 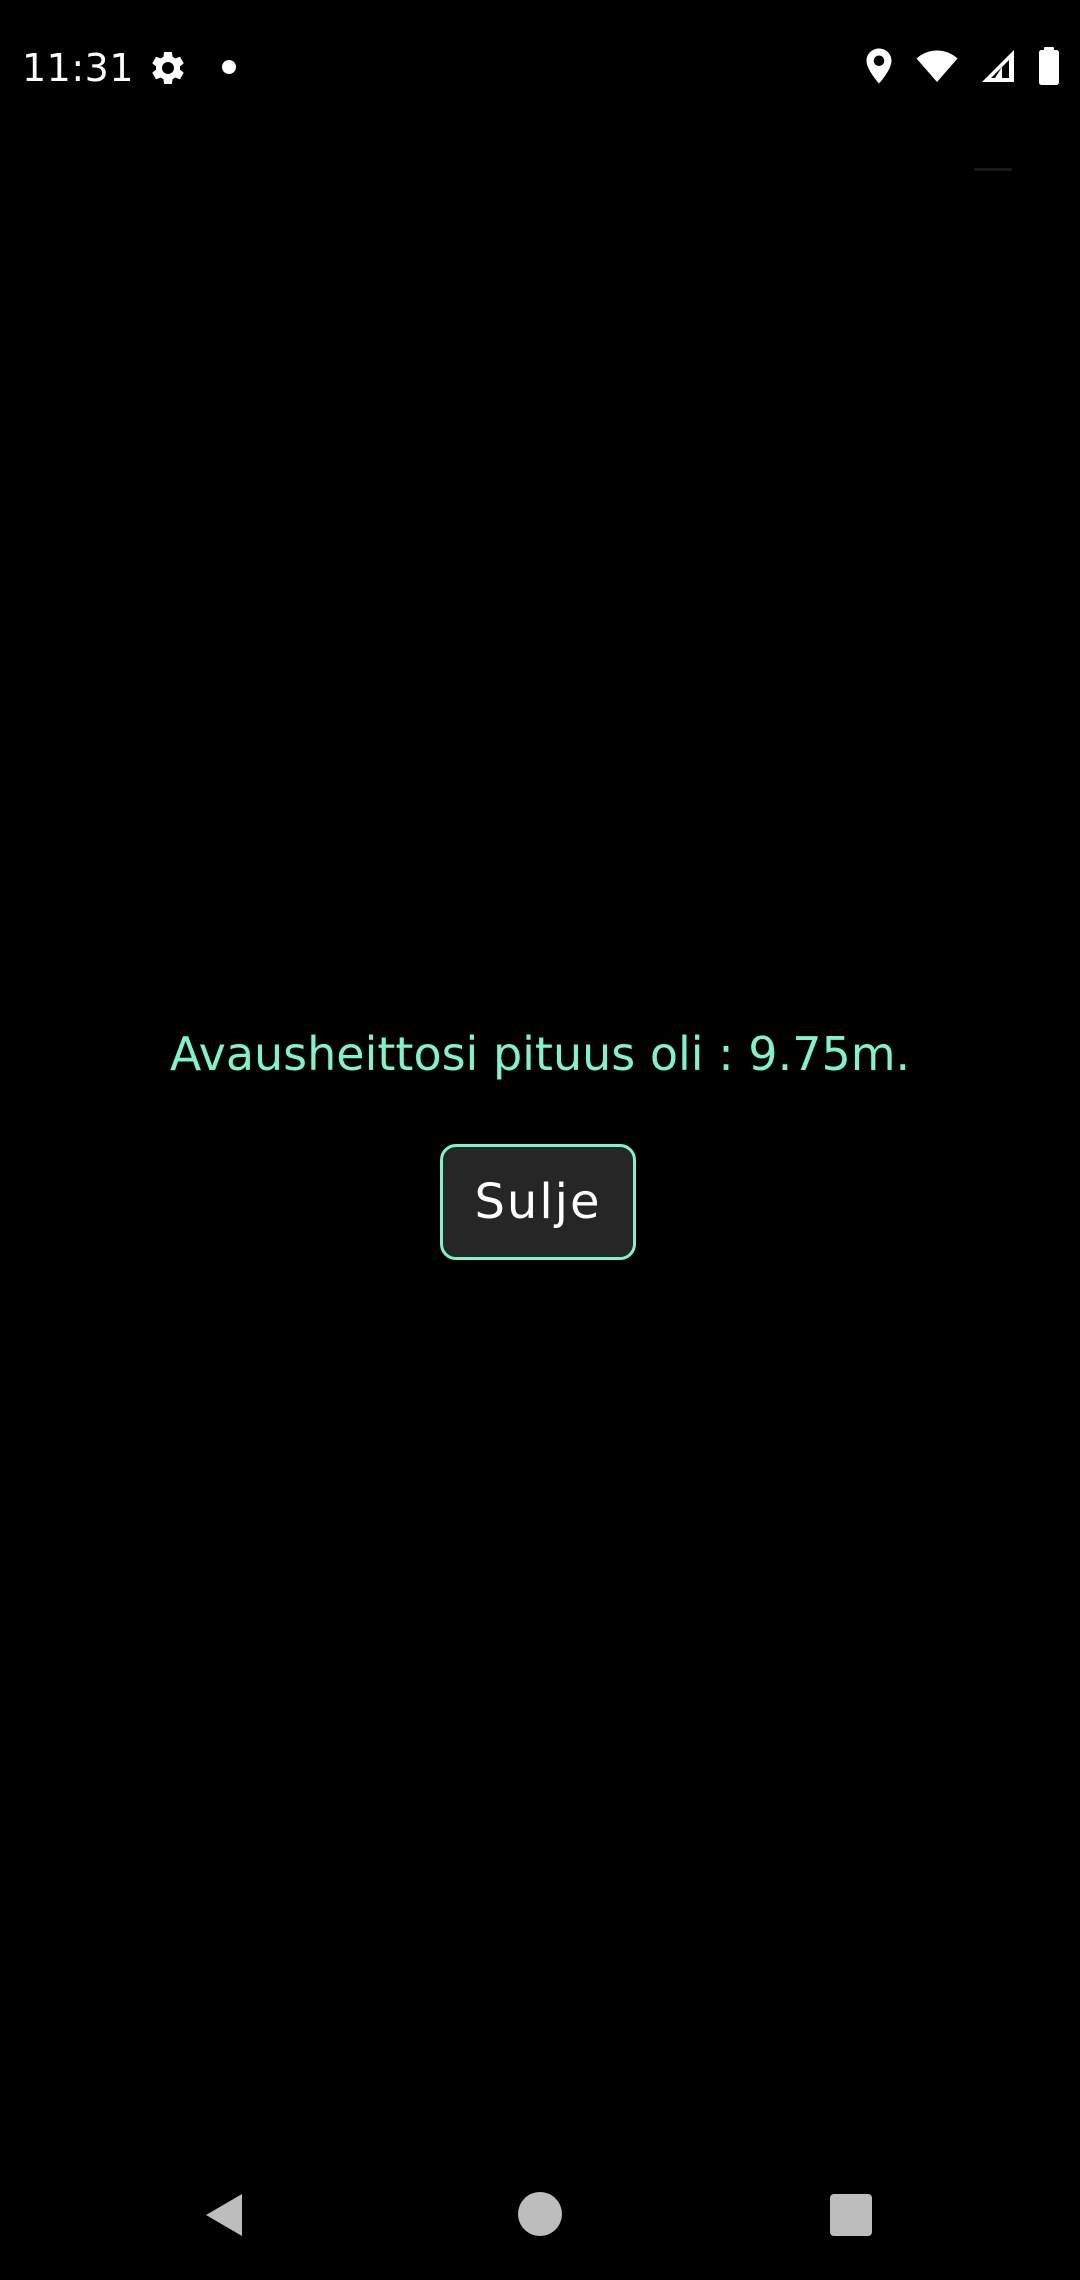 What do you see at coordinates (993, 169) in the screenshot?
I see `top-edge-fragment` at bounding box center [993, 169].